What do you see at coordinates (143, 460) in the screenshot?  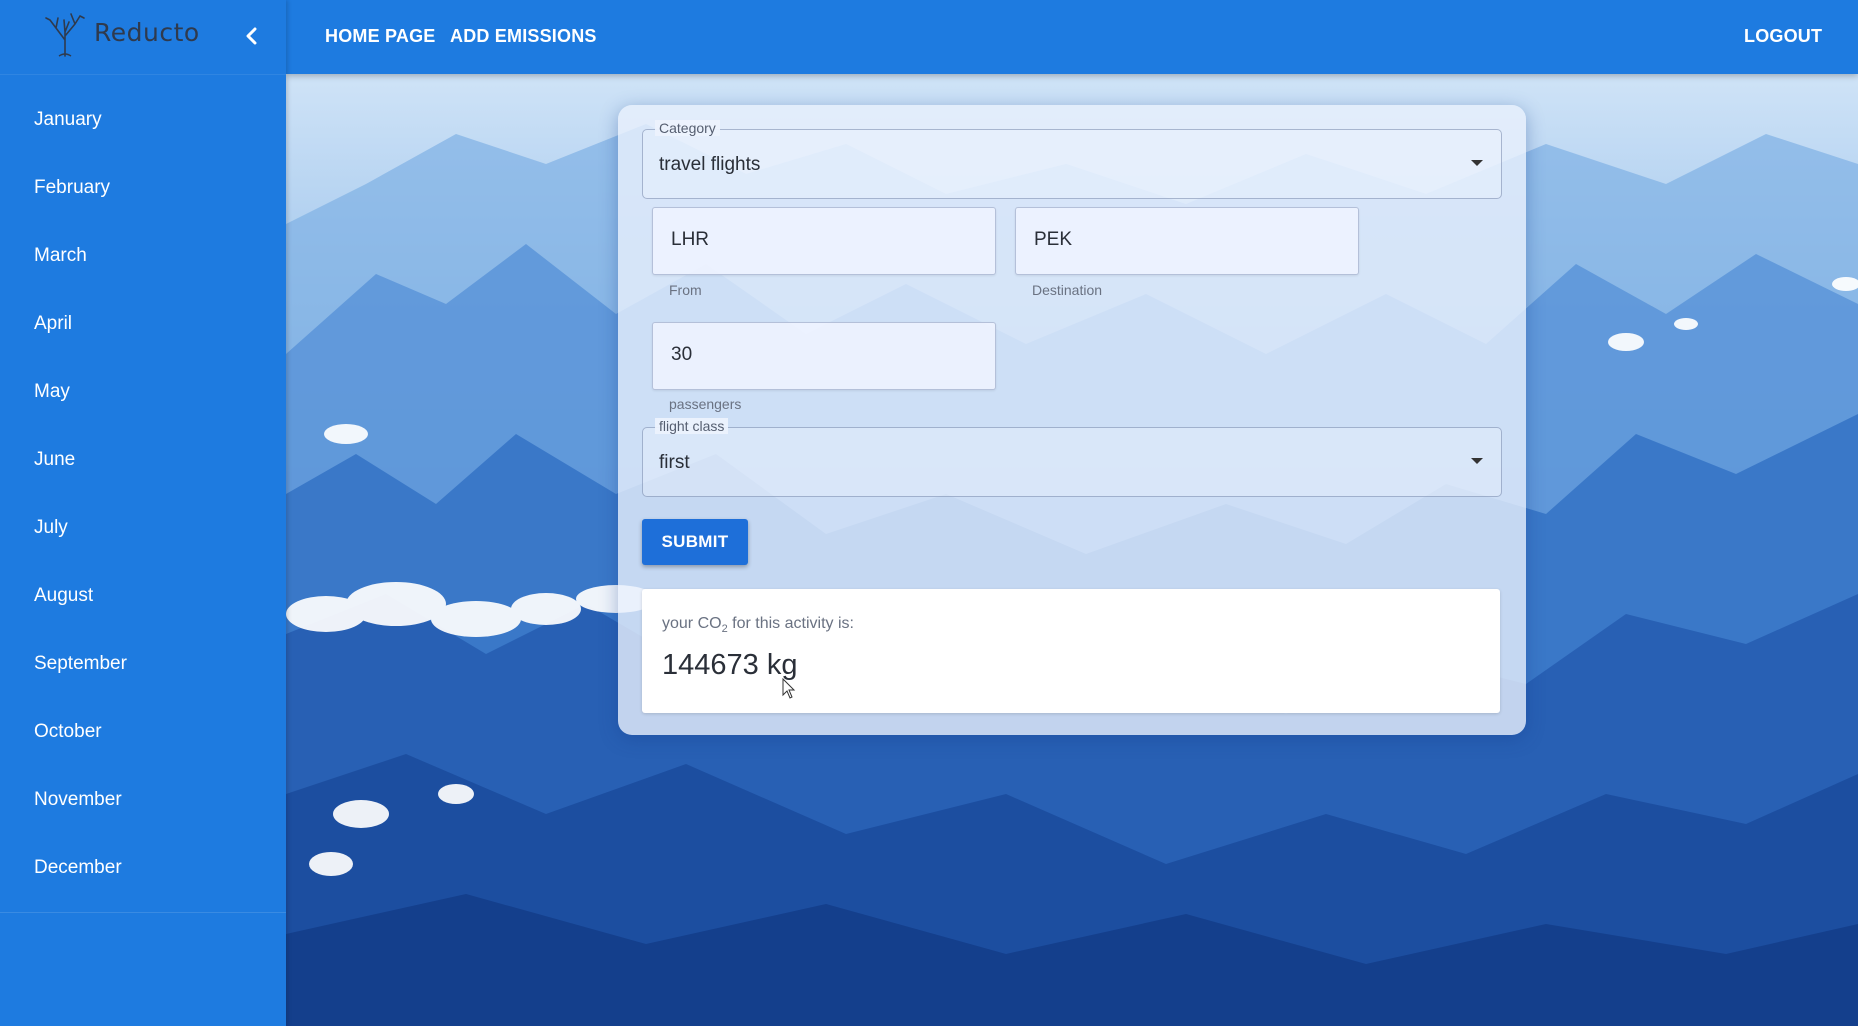 I see `sidebar-item-june: June` at bounding box center [143, 460].